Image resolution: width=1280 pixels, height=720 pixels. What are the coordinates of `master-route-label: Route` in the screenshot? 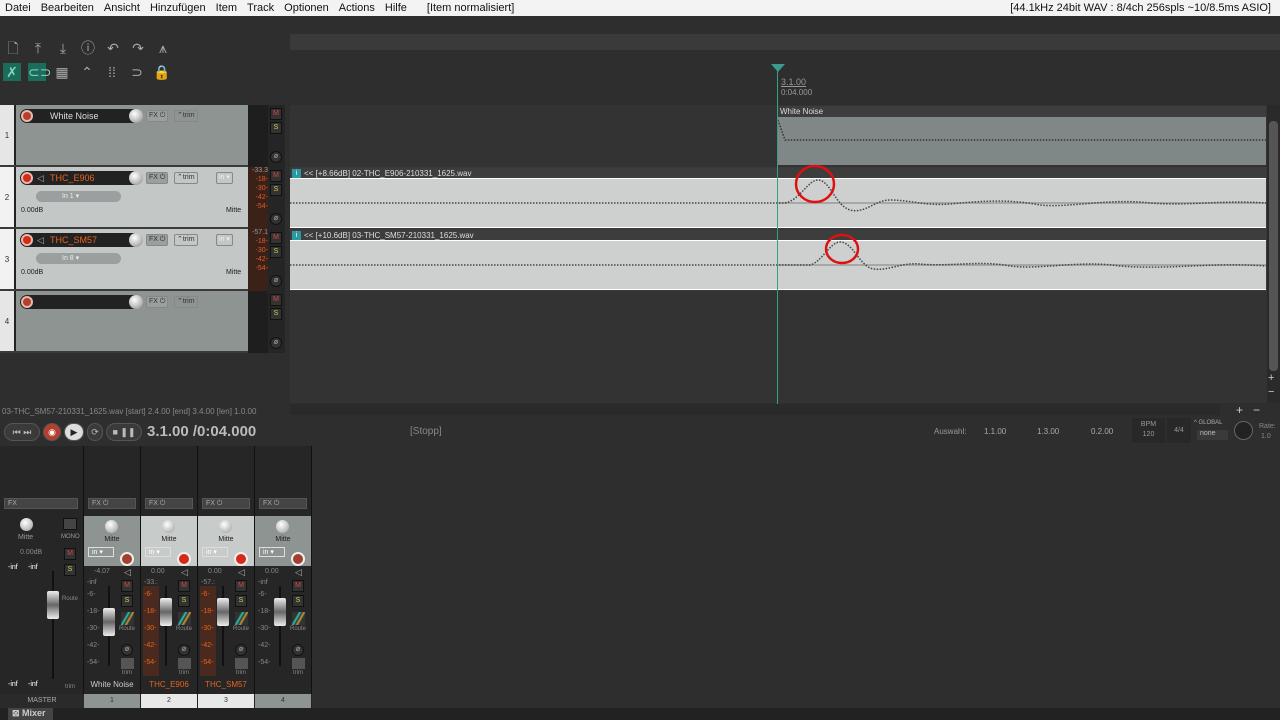 It's located at (70, 599).